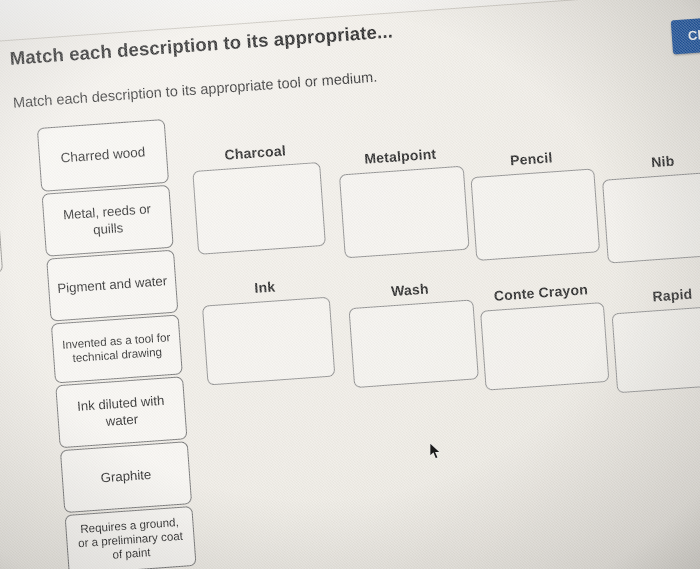  What do you see at coordinates (672, 295) in the screenshot?
I see `drop-zone-label: Rapid` at bounding box center [672, 295].